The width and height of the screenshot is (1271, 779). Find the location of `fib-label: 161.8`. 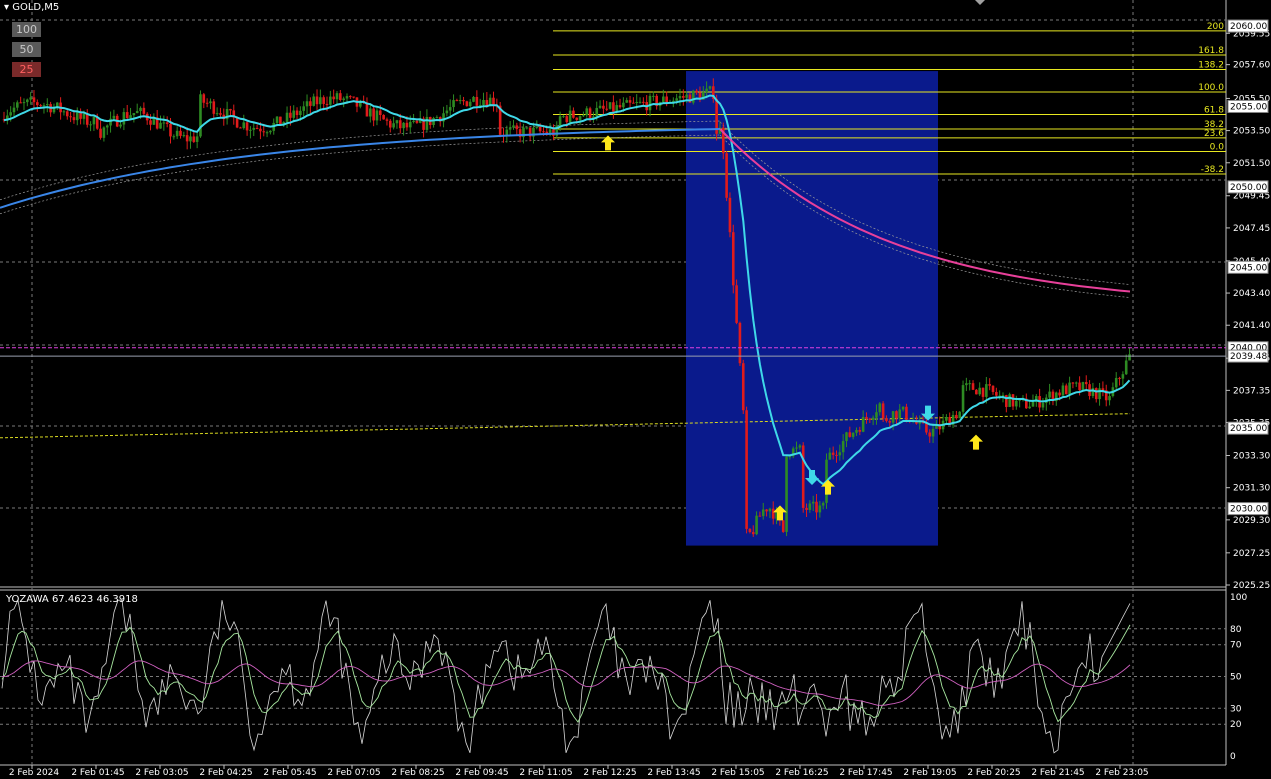

fib-label: 161.8 is located at coordinates (1211, 51).